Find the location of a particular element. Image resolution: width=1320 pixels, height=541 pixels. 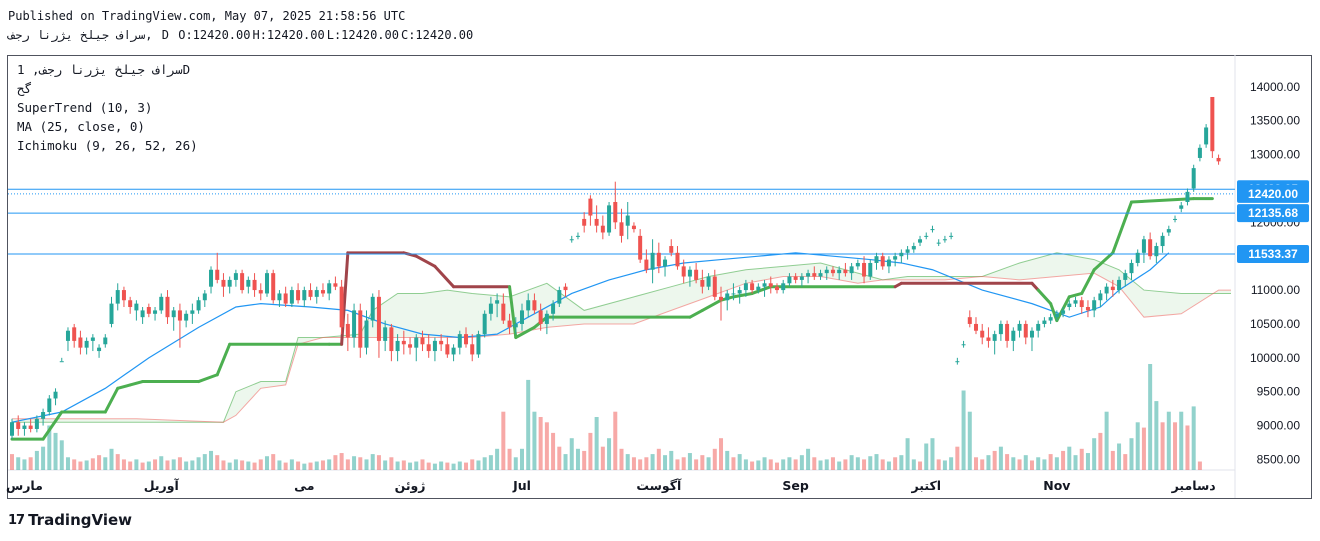

y-tick-label: 14000.00 is located at coordinates (1275, 87).